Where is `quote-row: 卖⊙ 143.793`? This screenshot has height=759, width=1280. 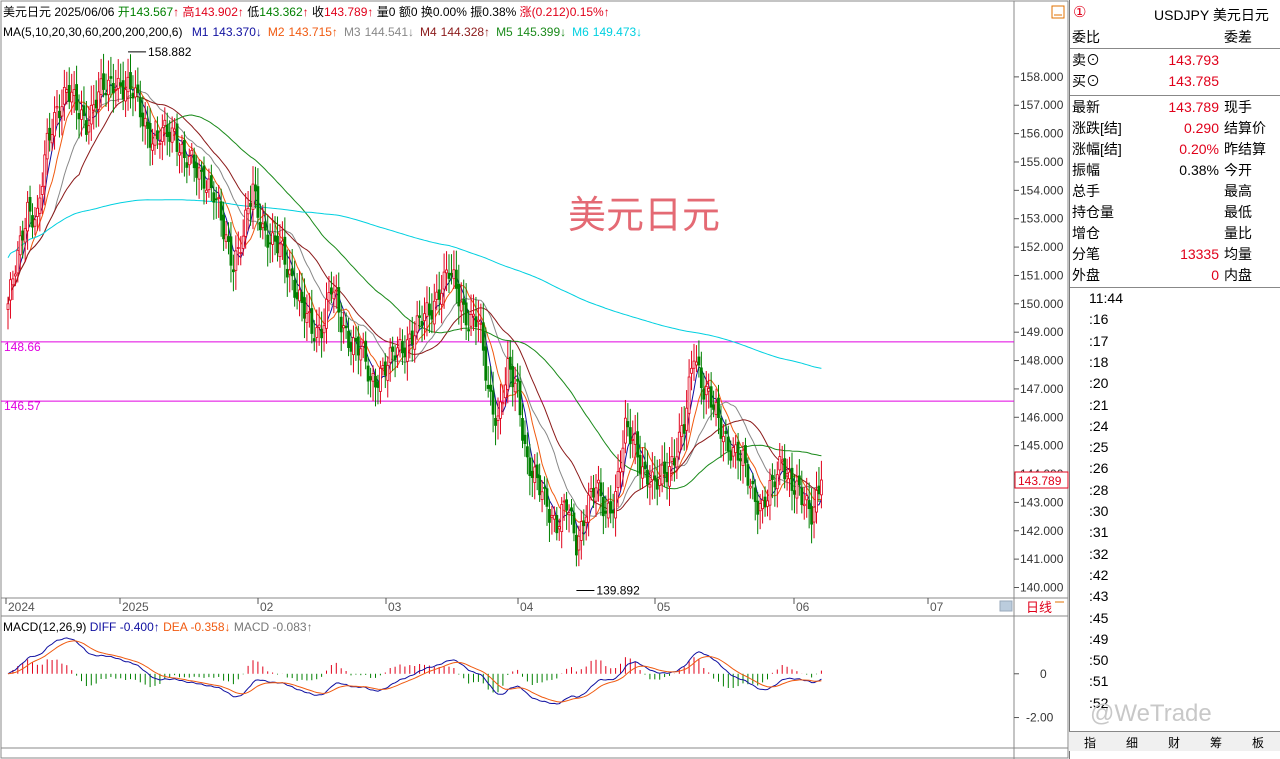 quote-row: 卖⊙ 143.793 is located at coordinates (1175, 60).